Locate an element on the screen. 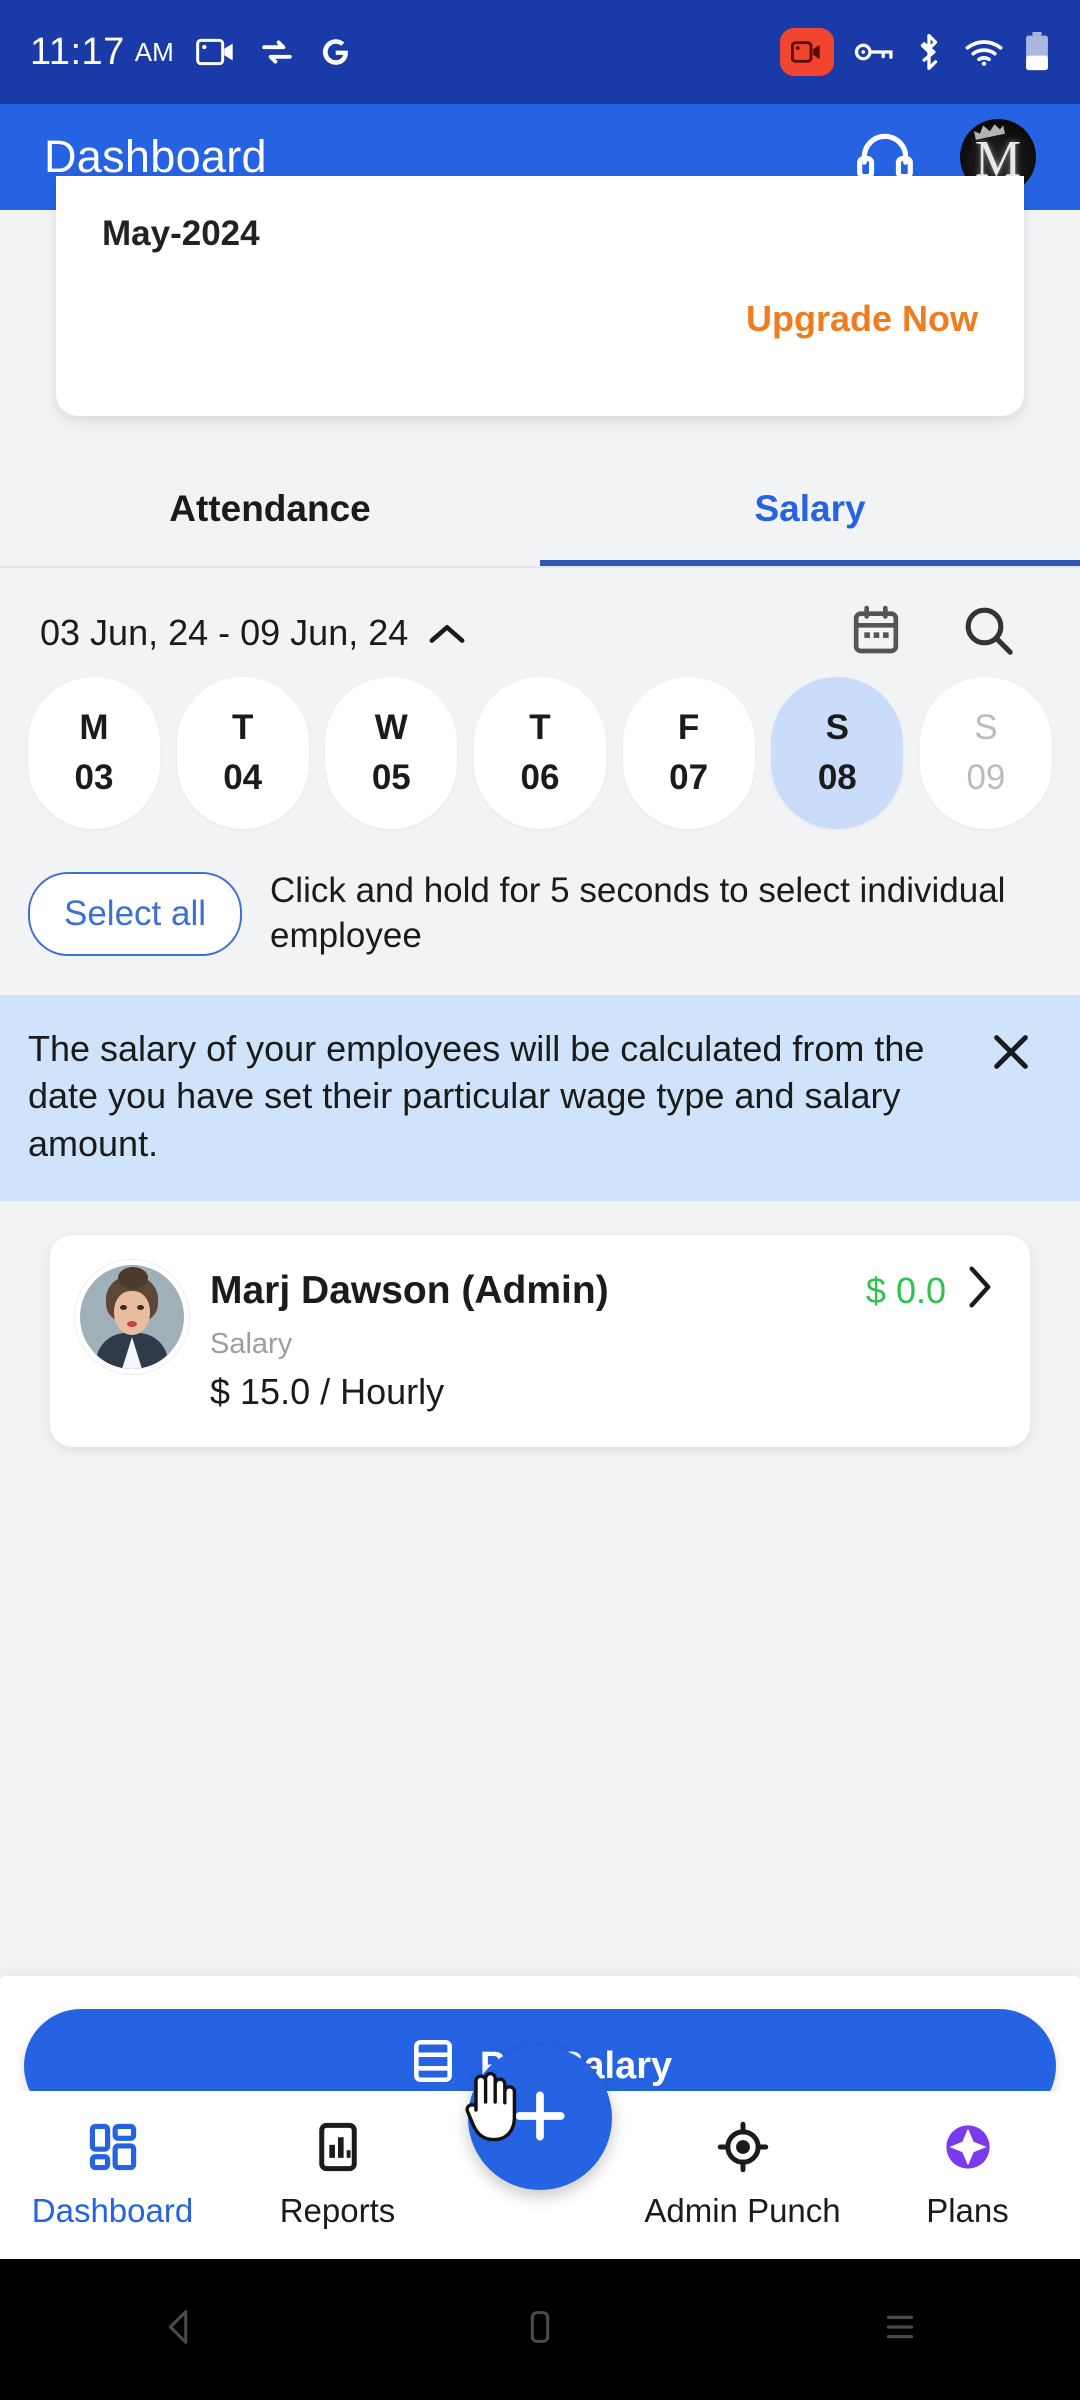 The height and width of the screenshot is (2400, 1080). day-chip-num: 08 is located at coordinates (837, 777).